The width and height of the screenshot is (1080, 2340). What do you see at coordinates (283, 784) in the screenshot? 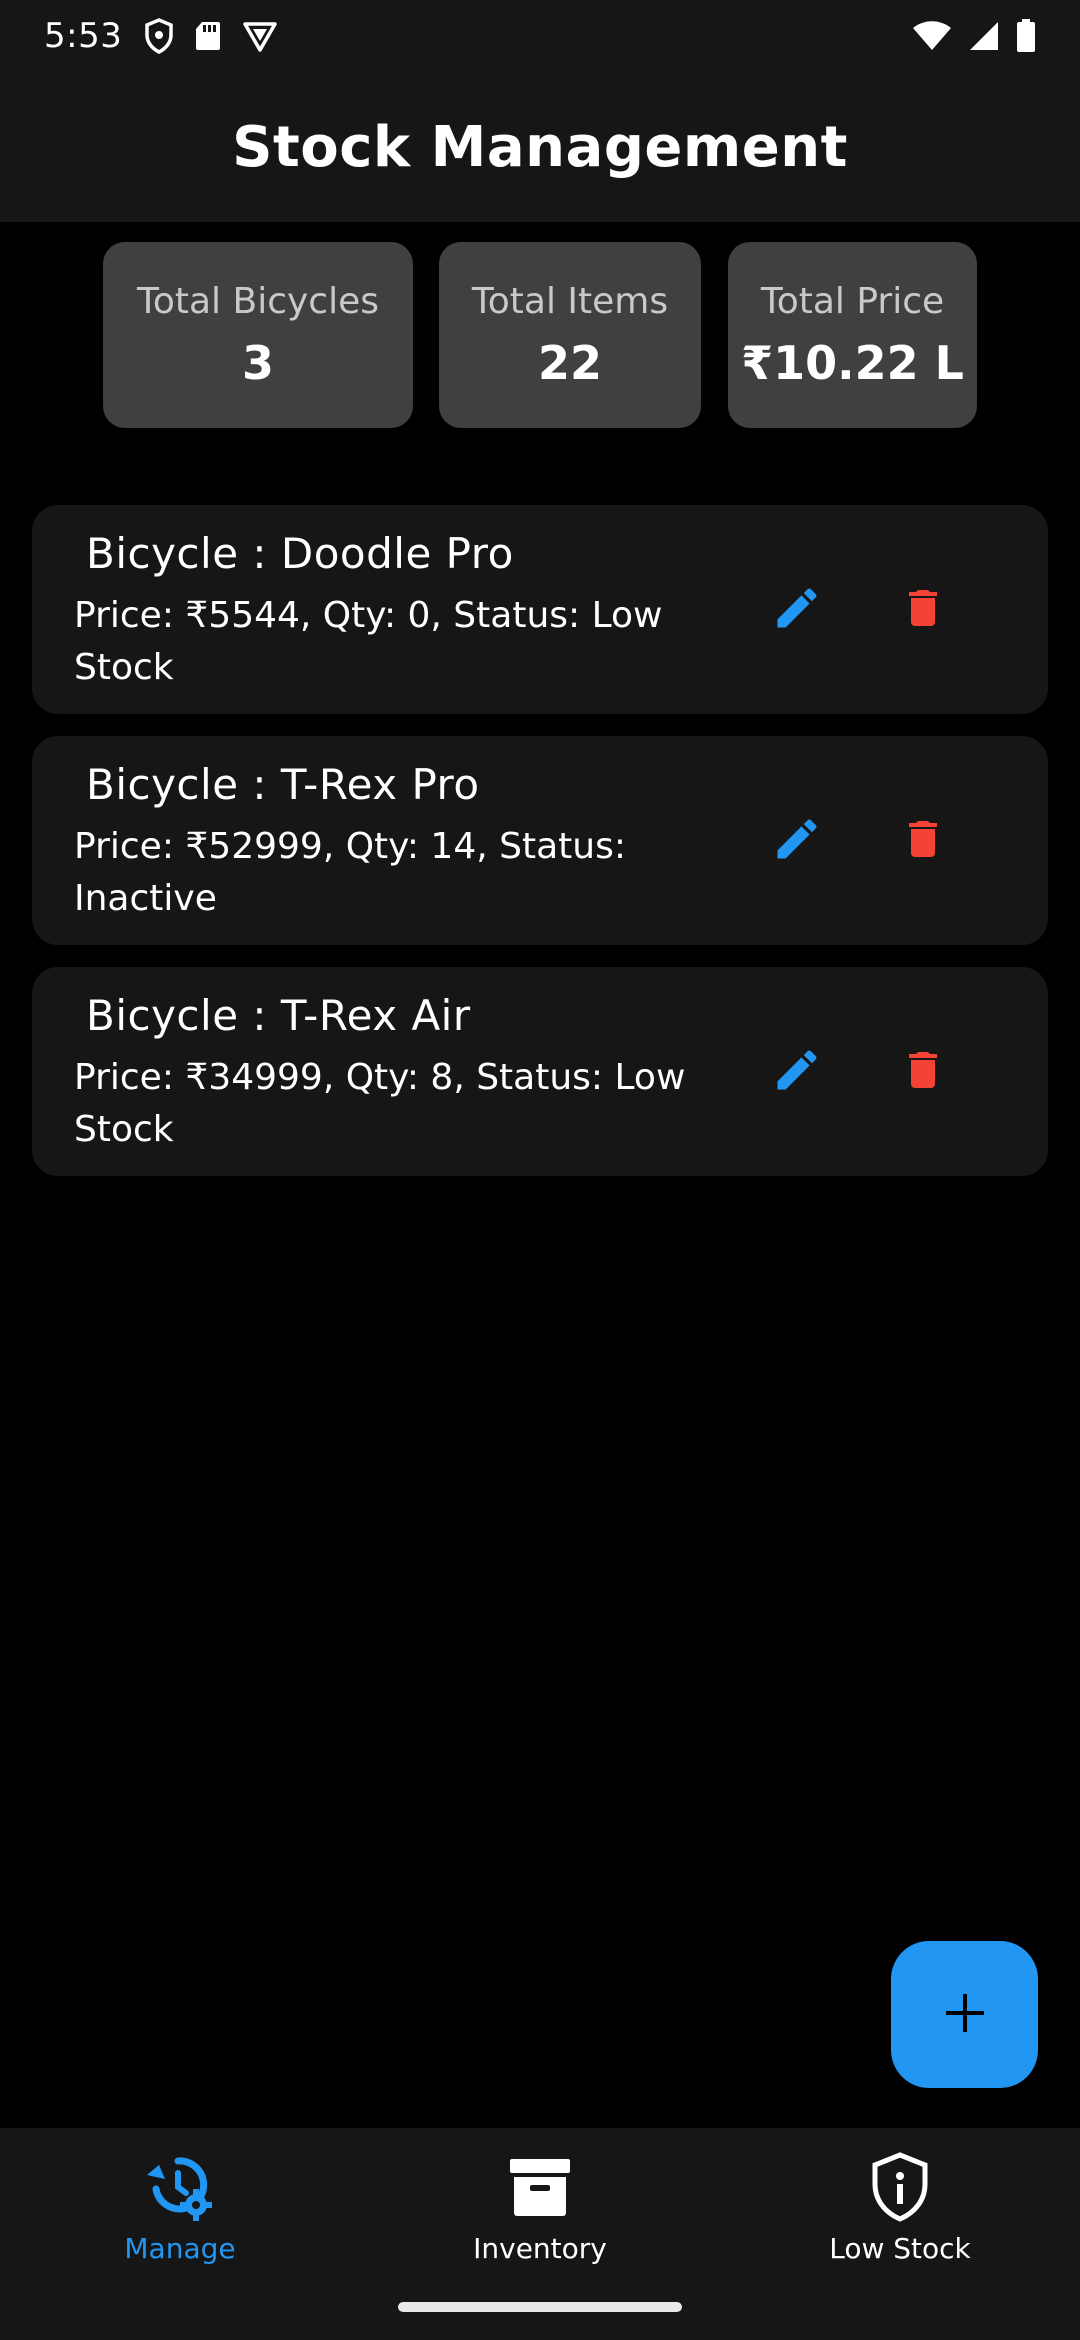
I see `item-title: Bicycle : T-Rex Pro` at bounding box center [283, 784].